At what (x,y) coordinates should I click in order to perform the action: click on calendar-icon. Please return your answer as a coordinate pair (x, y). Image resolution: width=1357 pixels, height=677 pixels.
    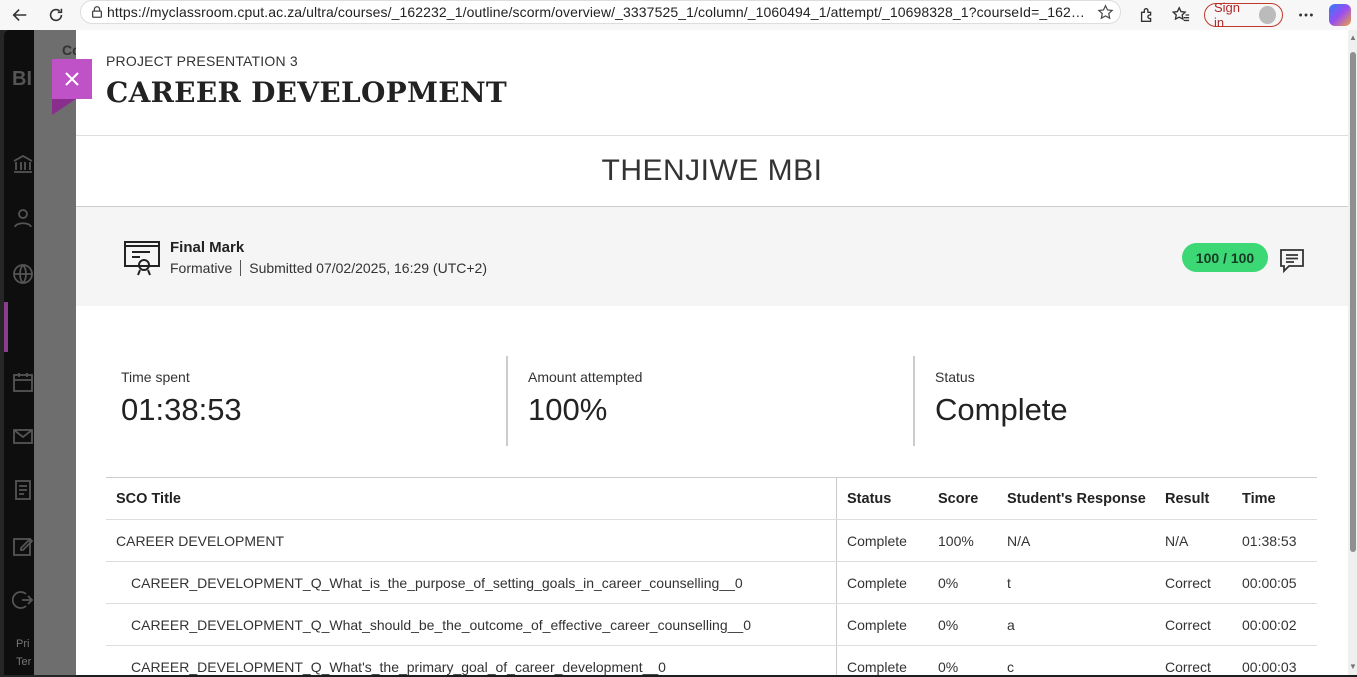
    Looking at the image, I should click on (23, 382).